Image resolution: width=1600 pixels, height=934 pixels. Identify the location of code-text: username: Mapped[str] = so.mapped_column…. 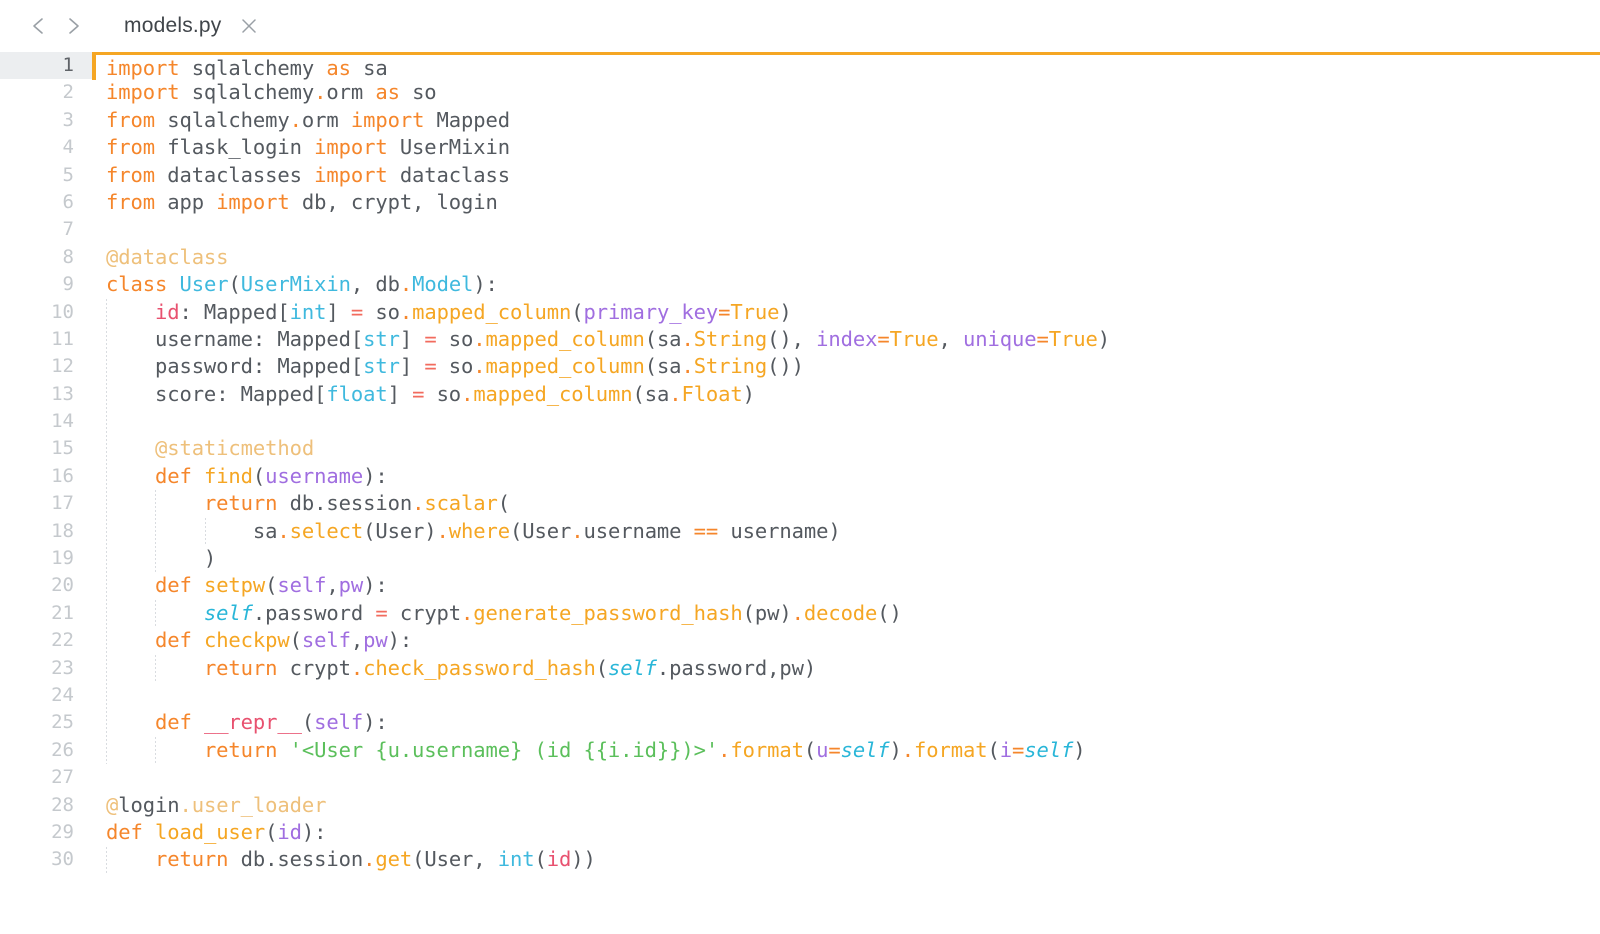
(846, 339).